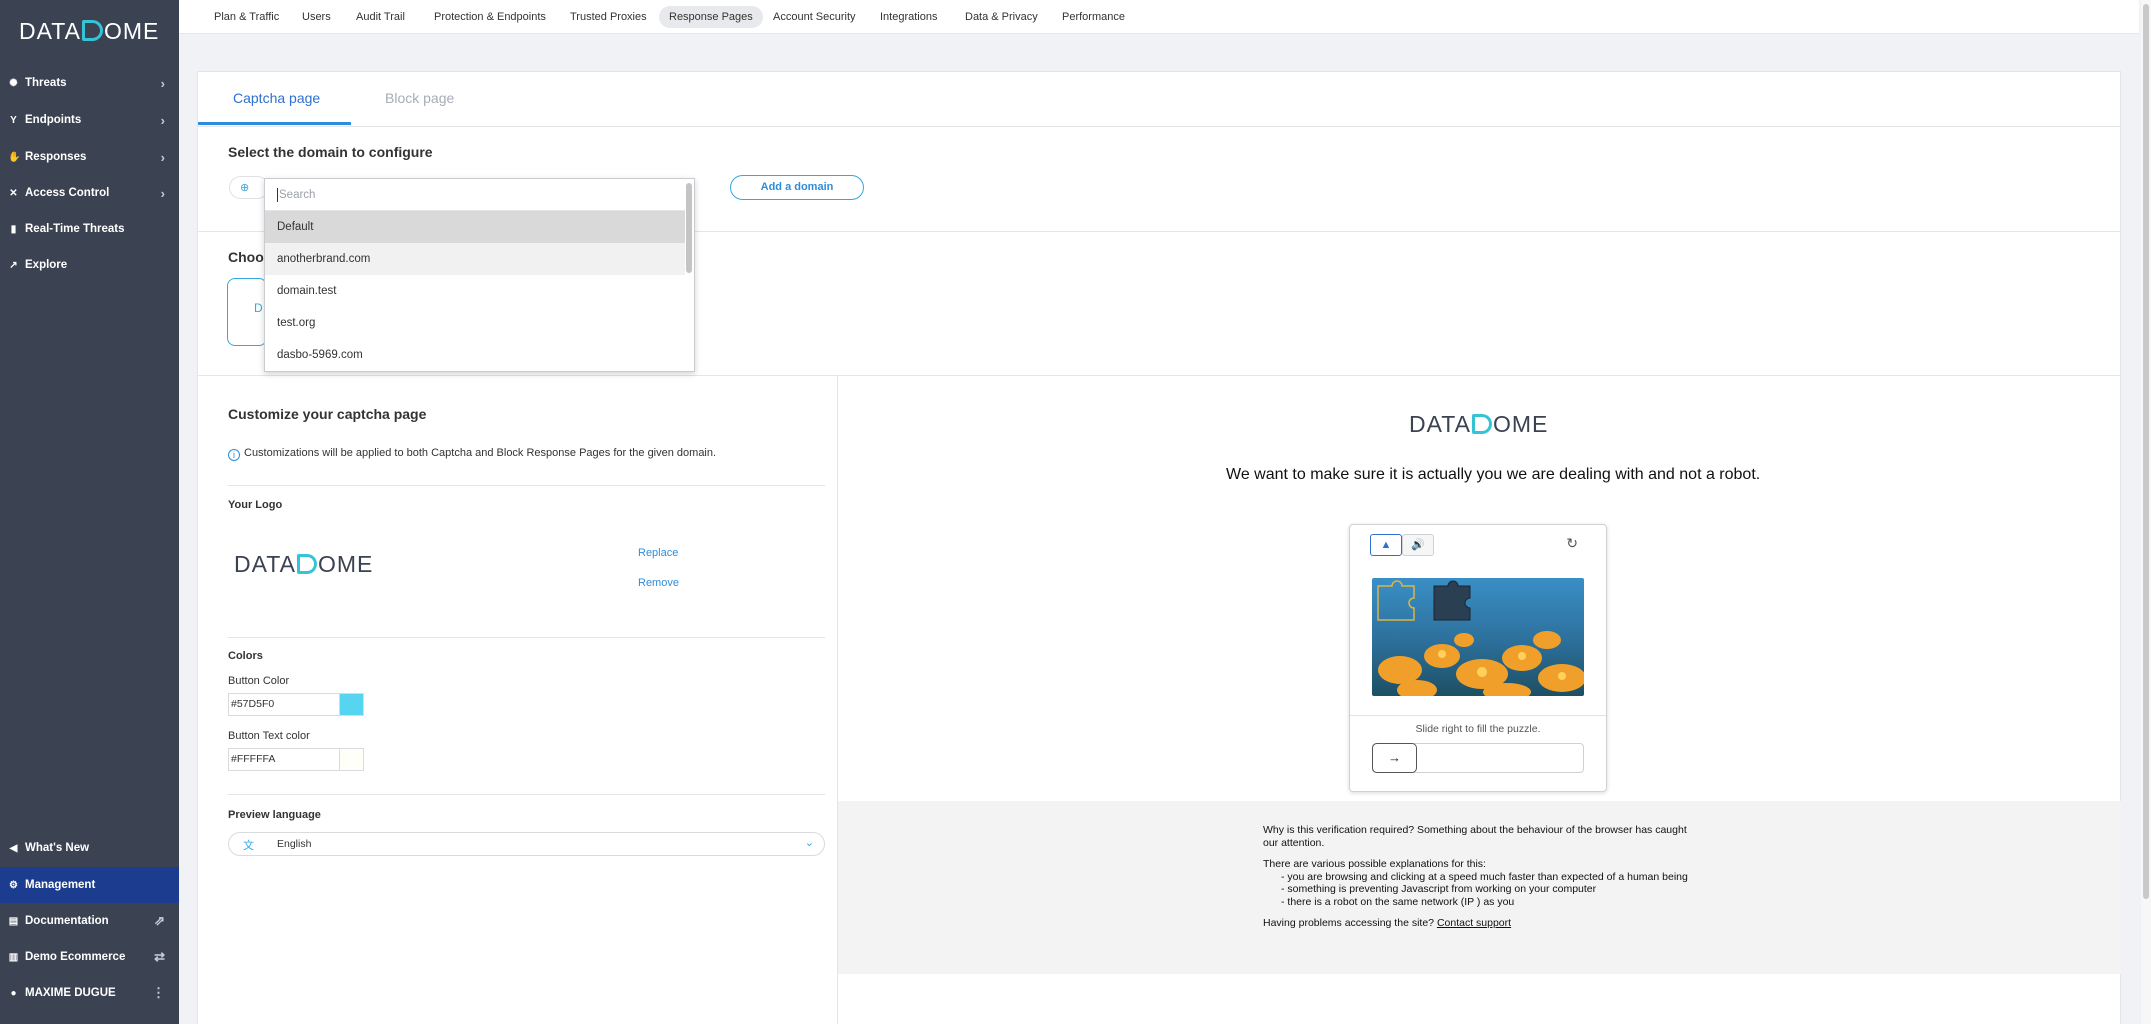  What do you see at coordinates (1418, 545) in the screenshot?
I see `audio-challenge-icon: 🔊` at bounding box center [1418, 545].